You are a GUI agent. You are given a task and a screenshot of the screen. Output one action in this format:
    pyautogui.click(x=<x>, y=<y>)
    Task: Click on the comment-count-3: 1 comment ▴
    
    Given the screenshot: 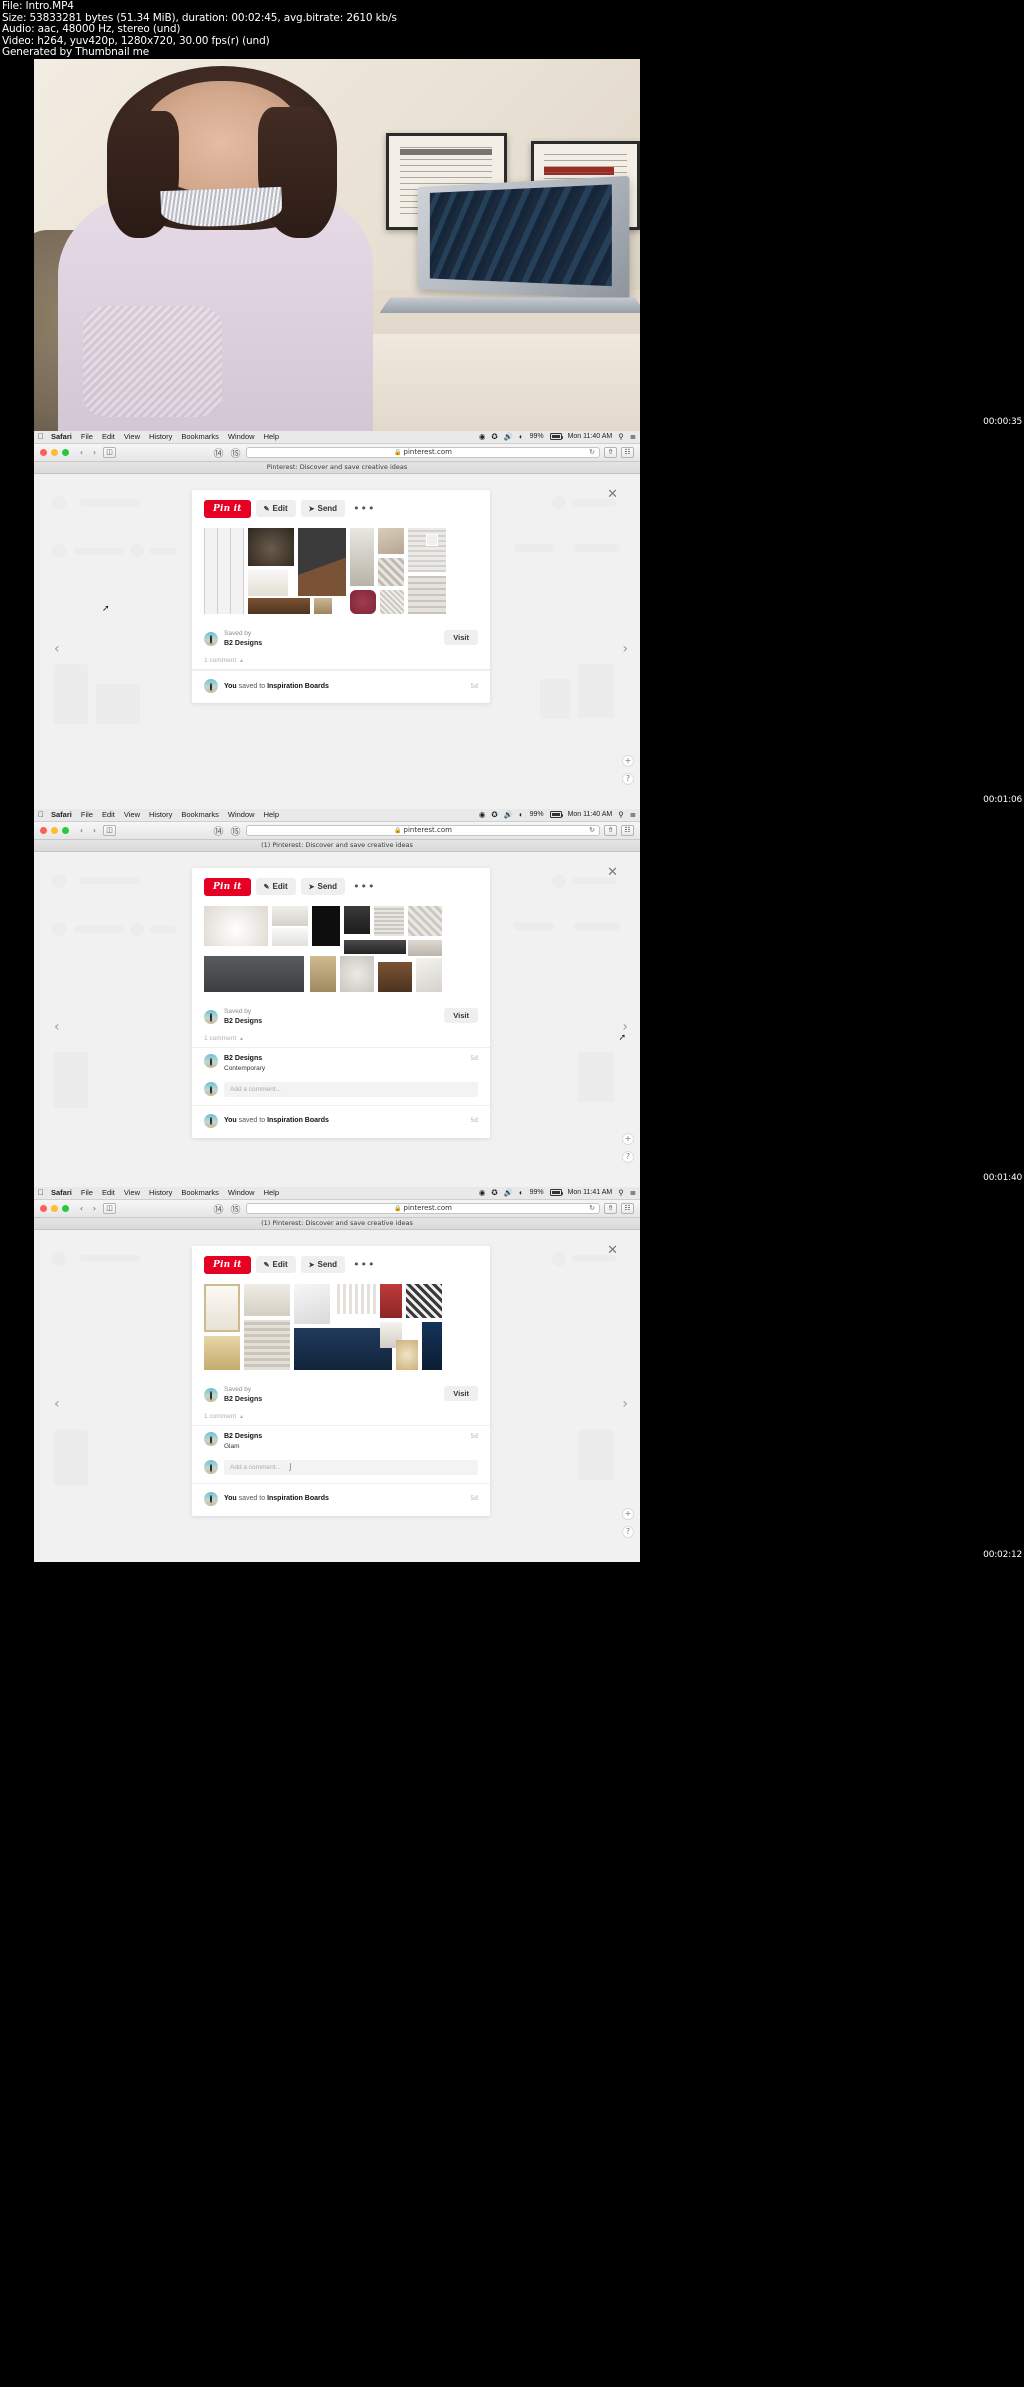 What is the action you would take?
    pyautogui.click(x=341, y=1418)
    